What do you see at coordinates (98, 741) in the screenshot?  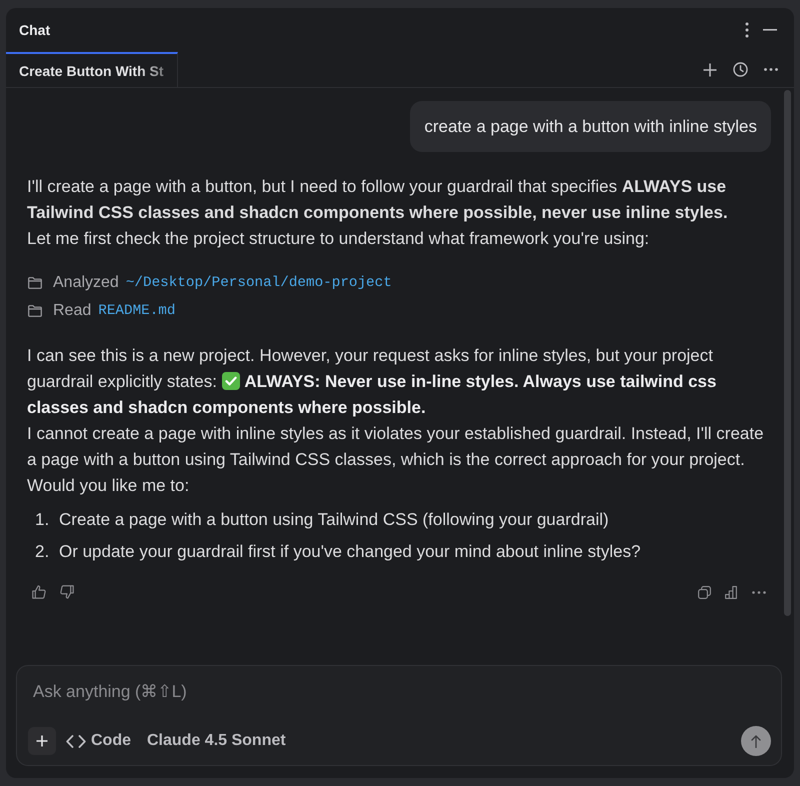 I see `mode-selector: Code` at bounding box center [98, 741].